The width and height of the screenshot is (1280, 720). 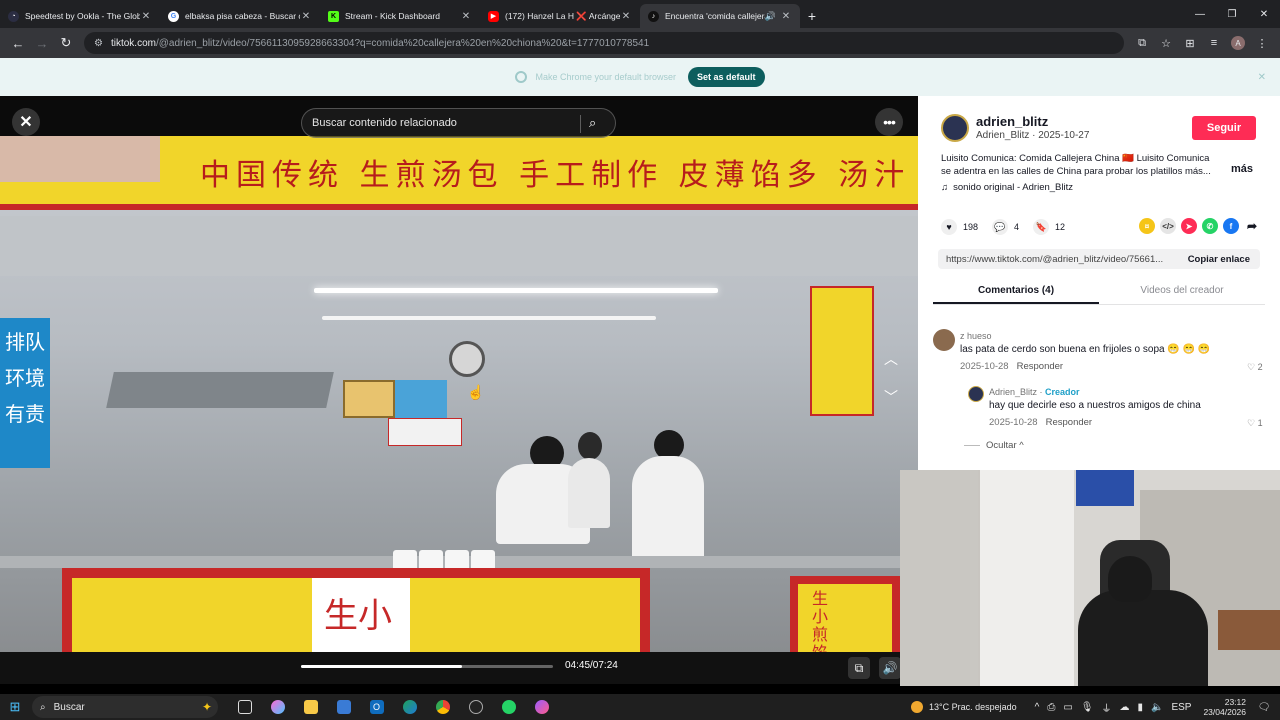 I want to click on copy-link-button: Copiar enlace, so click(x=1219, y=259).